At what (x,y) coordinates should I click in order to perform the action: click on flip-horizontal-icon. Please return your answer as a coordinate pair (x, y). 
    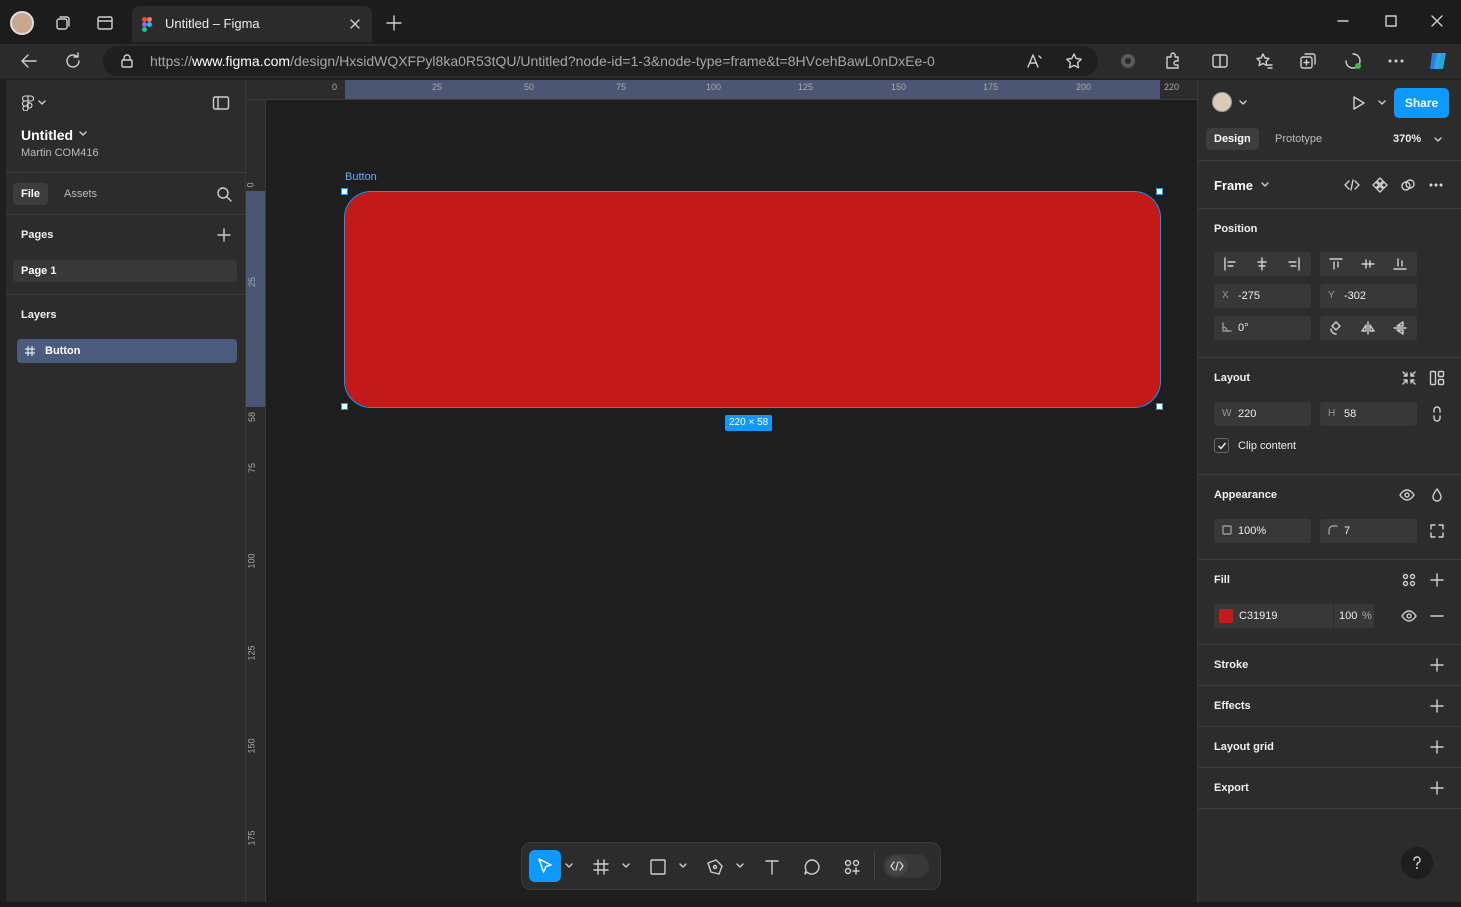
    Looking at the image, I should click on (1368, 328).